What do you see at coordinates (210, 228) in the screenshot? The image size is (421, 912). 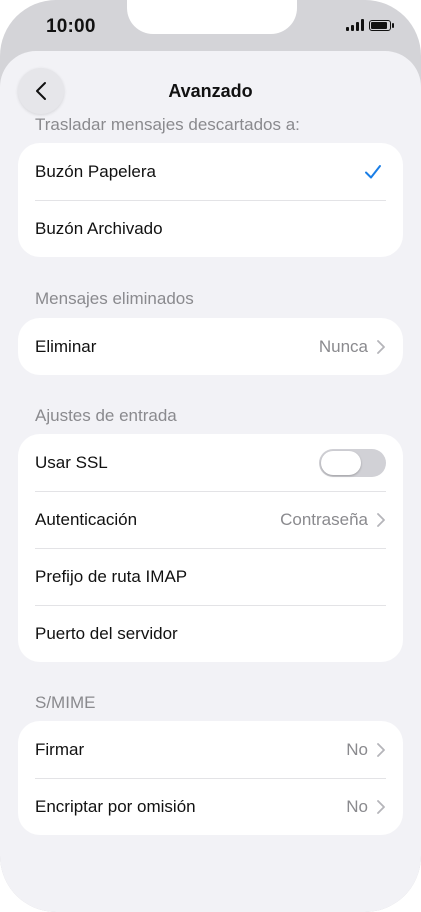 I see `option-archive-mailbox: Buzón Archivado` at bounding box center [210, 228].